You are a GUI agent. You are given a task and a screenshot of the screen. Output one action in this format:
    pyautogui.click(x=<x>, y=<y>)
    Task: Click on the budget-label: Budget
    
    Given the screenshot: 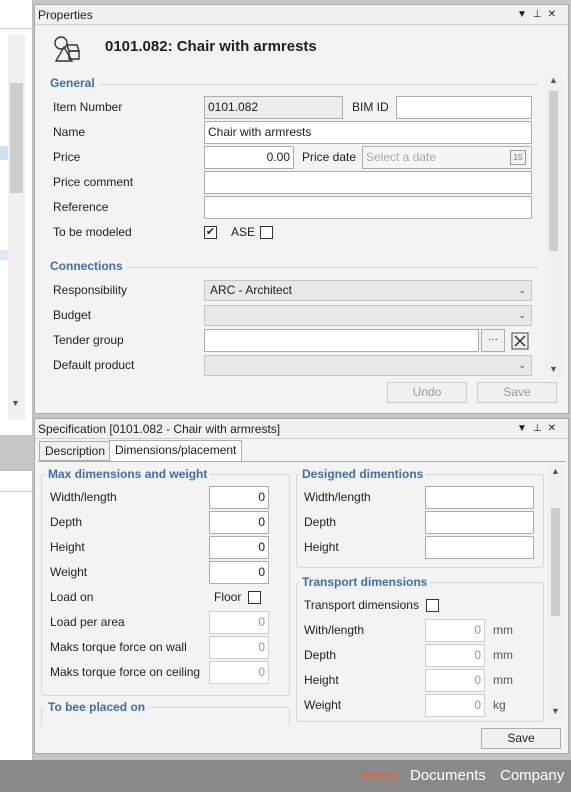 What is the action you would take?
    pyautogui.click(x=72, y=315)
    